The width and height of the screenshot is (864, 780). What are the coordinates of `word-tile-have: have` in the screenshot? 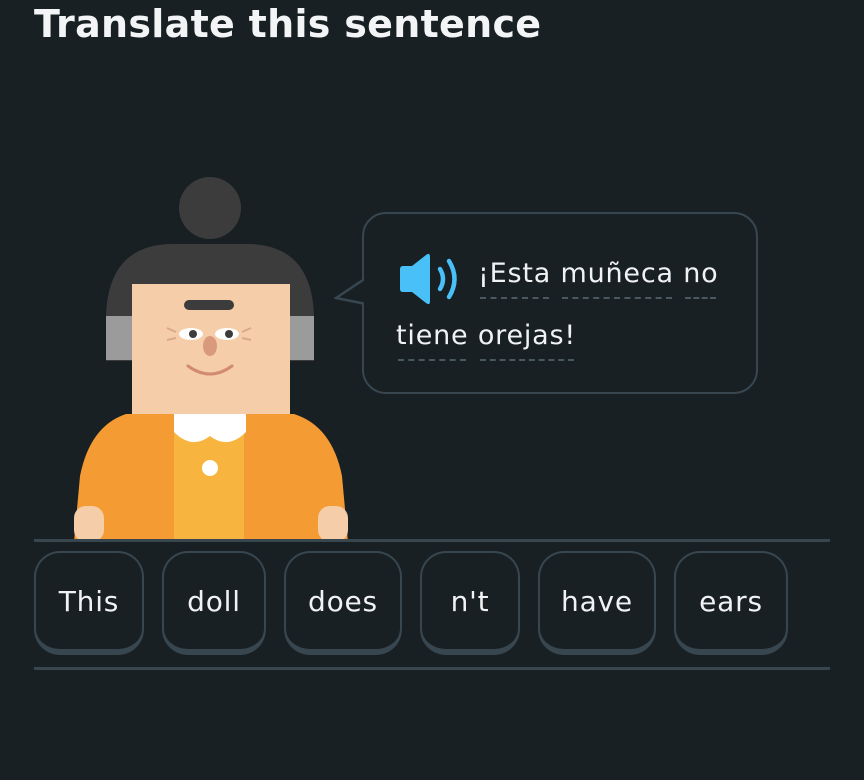 It's located at (597, 603).